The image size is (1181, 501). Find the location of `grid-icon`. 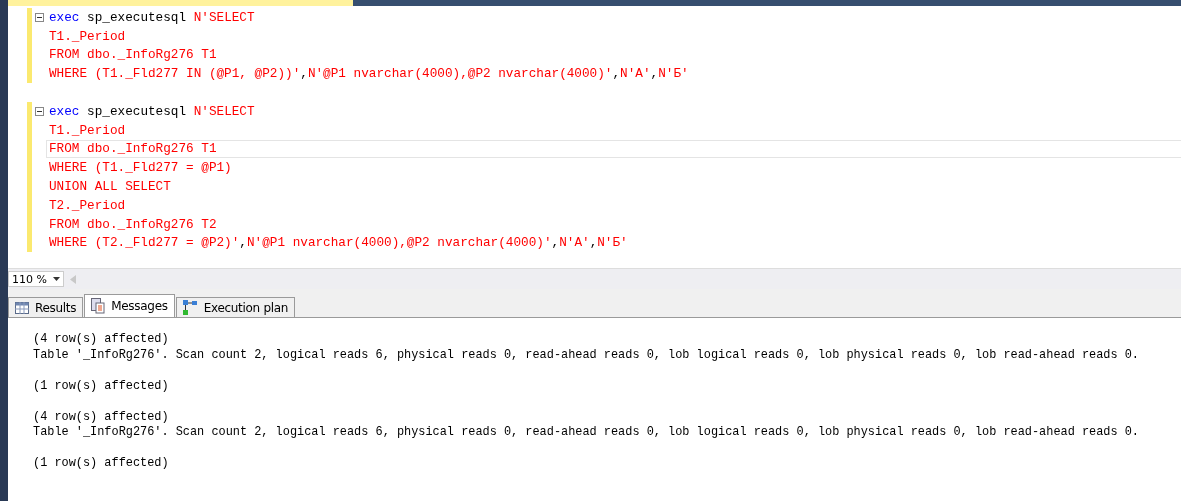

grid-icon is located at coordinates (22, 307).